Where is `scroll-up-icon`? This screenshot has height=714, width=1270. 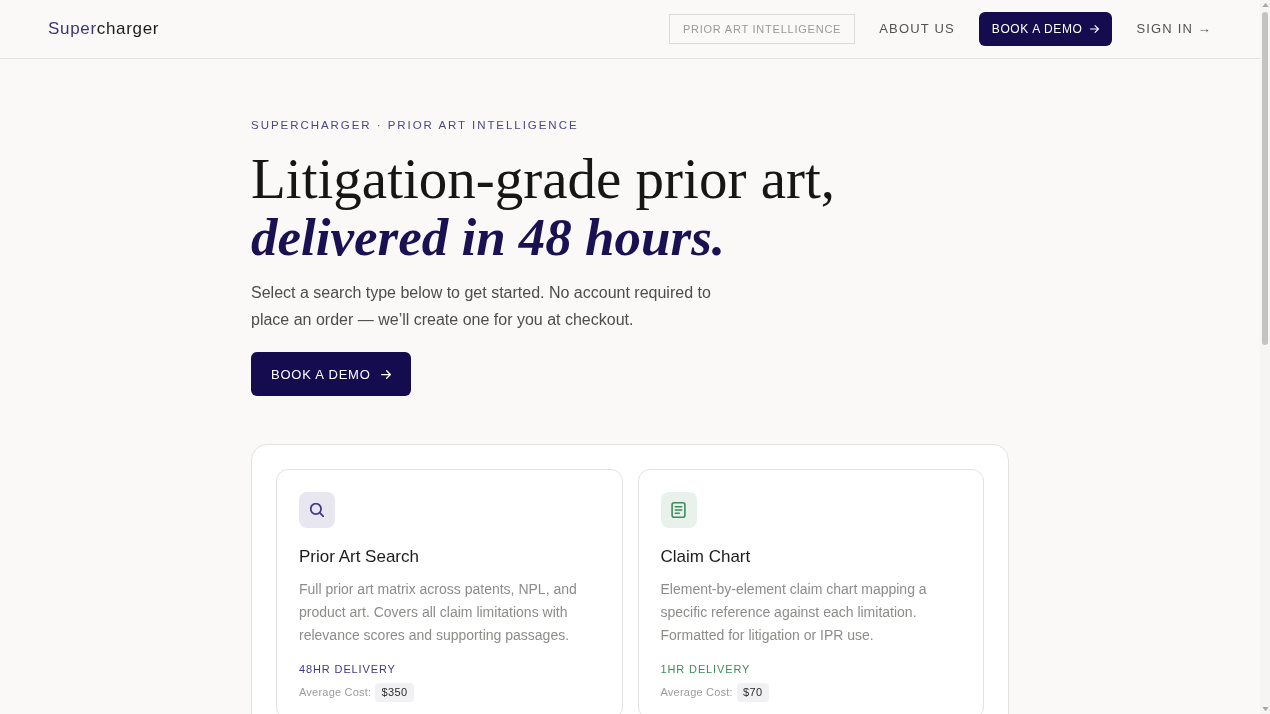 scroll-up-icon is located at coordinates (1265, 5).